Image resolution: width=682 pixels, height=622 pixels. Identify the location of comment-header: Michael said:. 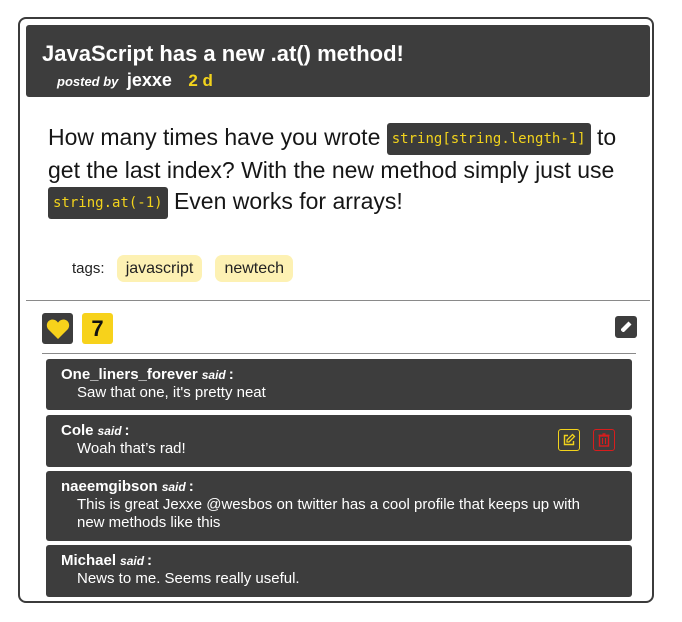
(106, 561).